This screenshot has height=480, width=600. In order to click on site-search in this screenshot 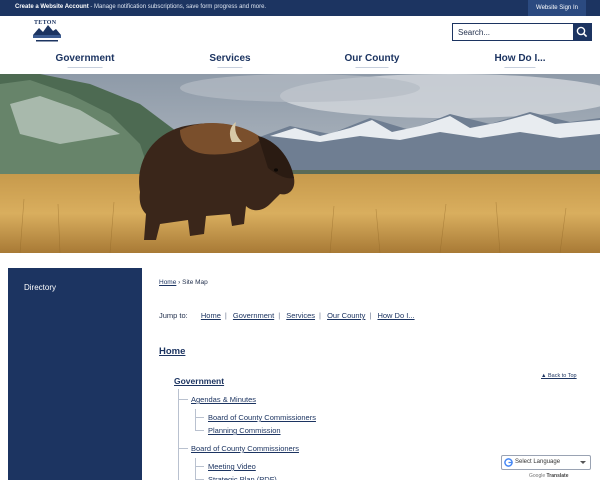, I will do `click(522, 32)`.